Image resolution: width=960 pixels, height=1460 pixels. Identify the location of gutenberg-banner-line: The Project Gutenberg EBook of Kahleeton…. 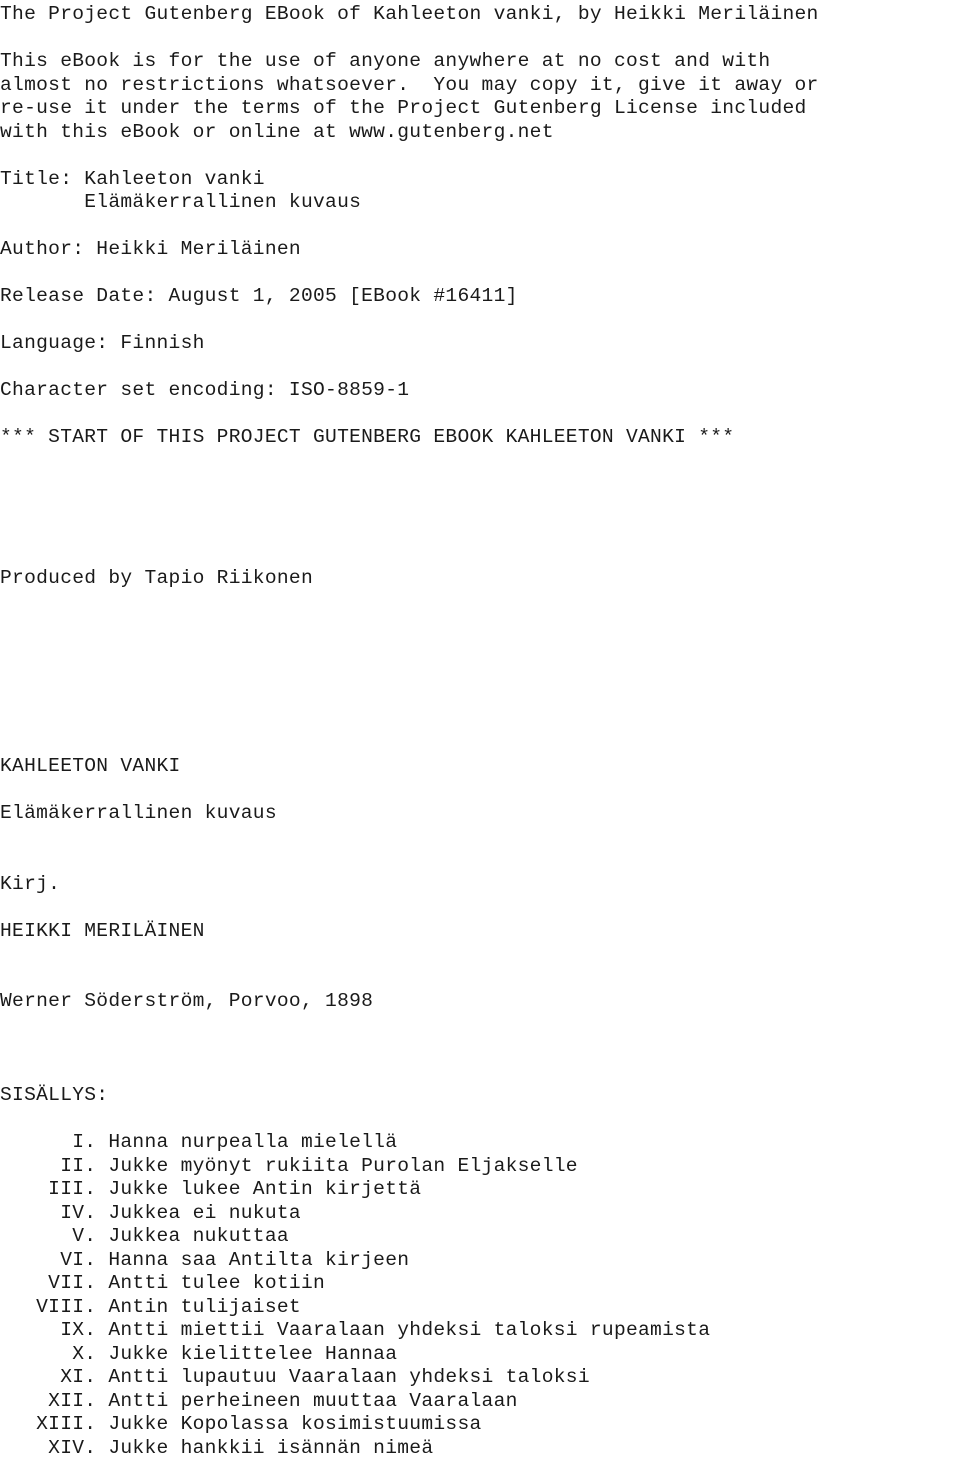
(409, 14).